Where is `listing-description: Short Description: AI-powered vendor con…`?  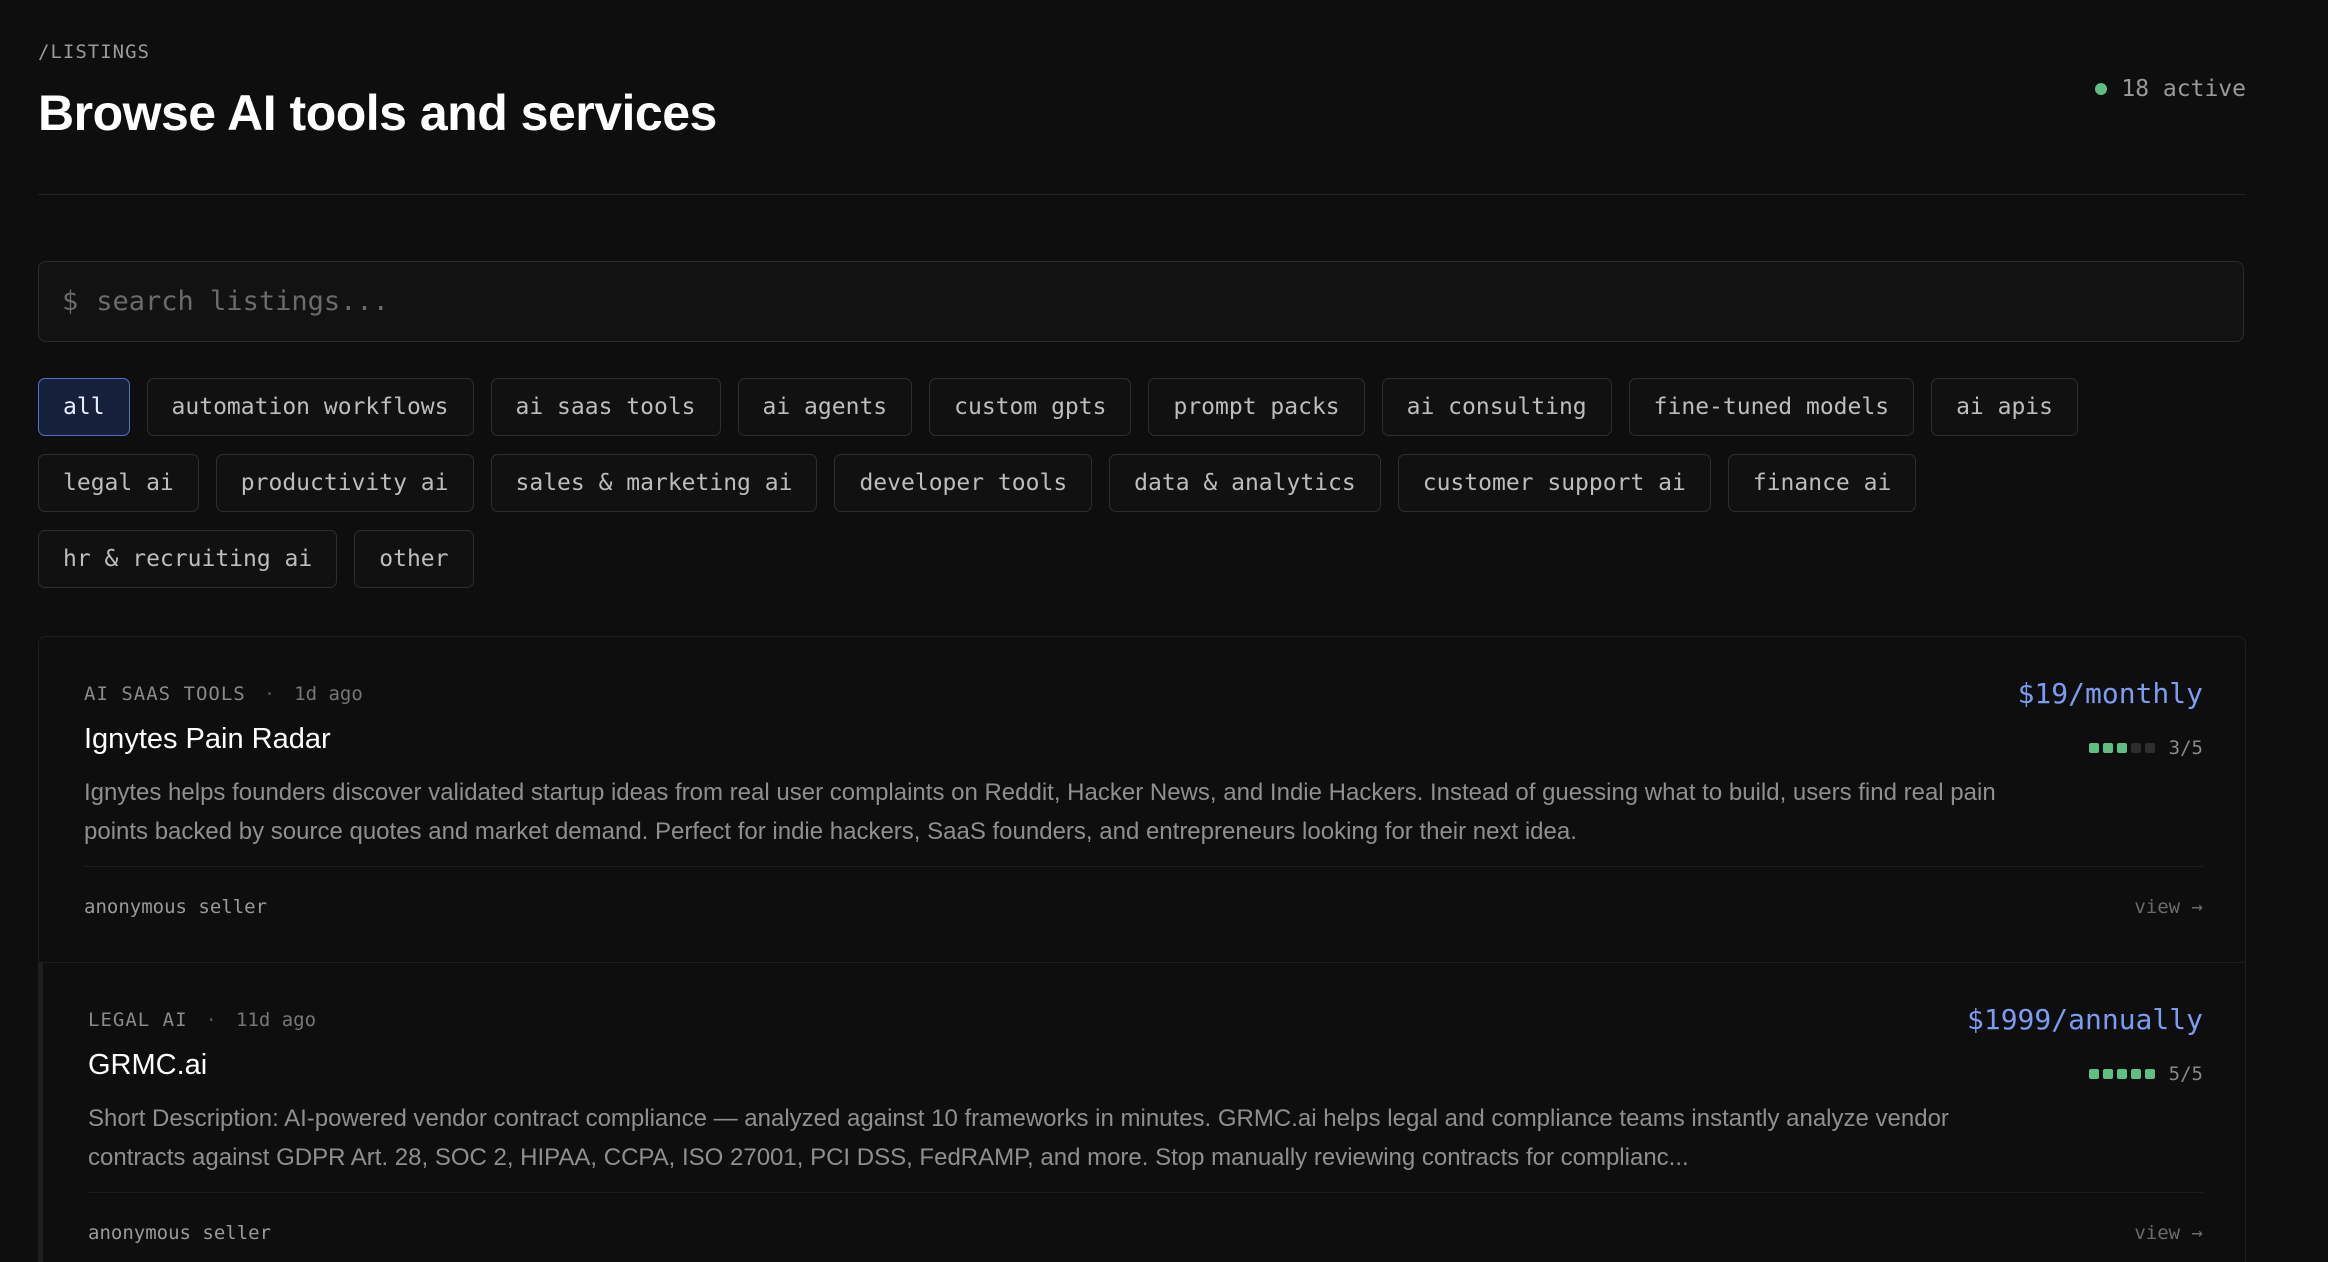
listing-description: Short Description: AI-powered vendor con… is located at coordinates (1018, 1138).